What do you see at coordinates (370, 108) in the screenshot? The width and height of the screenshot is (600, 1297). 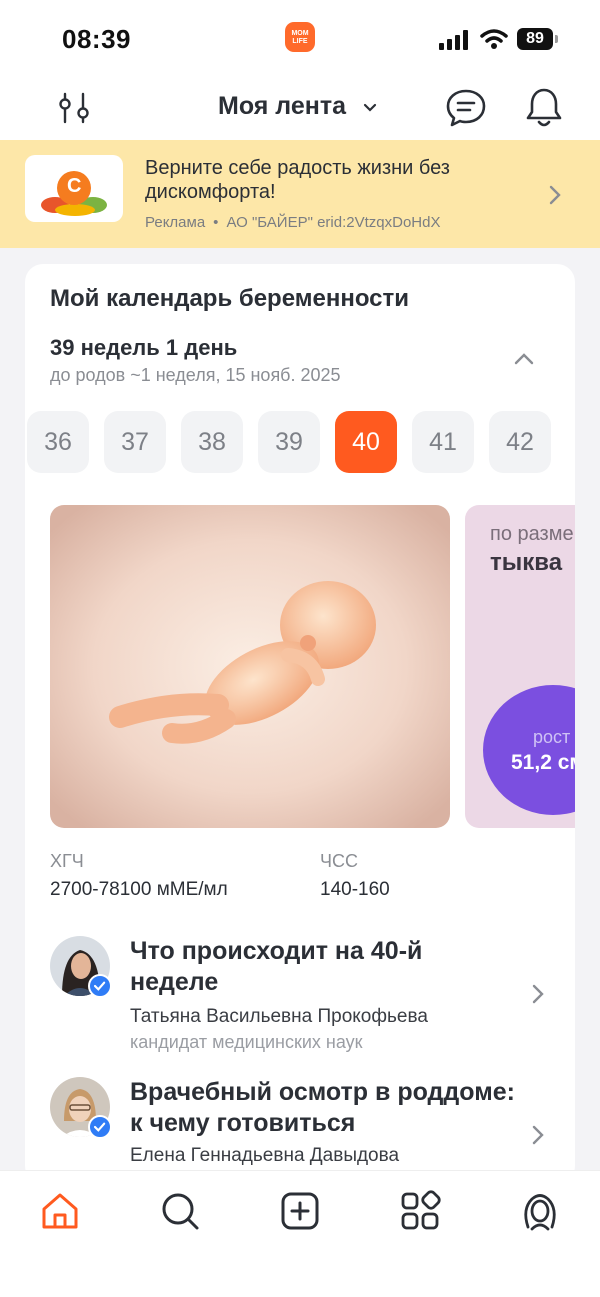 I see `chevron-down-icon` at bounding box center [370, 108].